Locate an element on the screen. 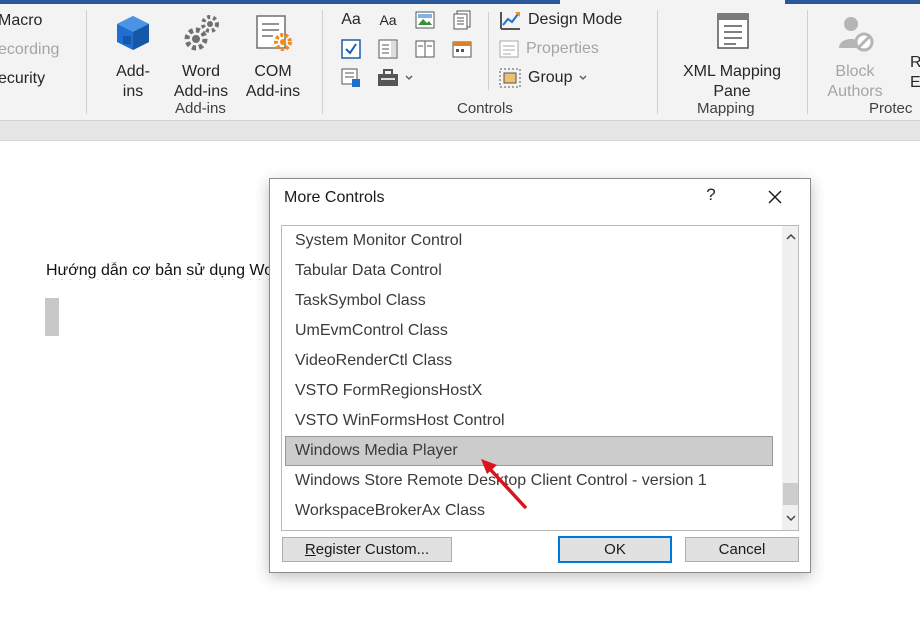 Image resolution: width=920 pixels, height=635 pixels. com-addins-icon is located at coordinates (273, 34).